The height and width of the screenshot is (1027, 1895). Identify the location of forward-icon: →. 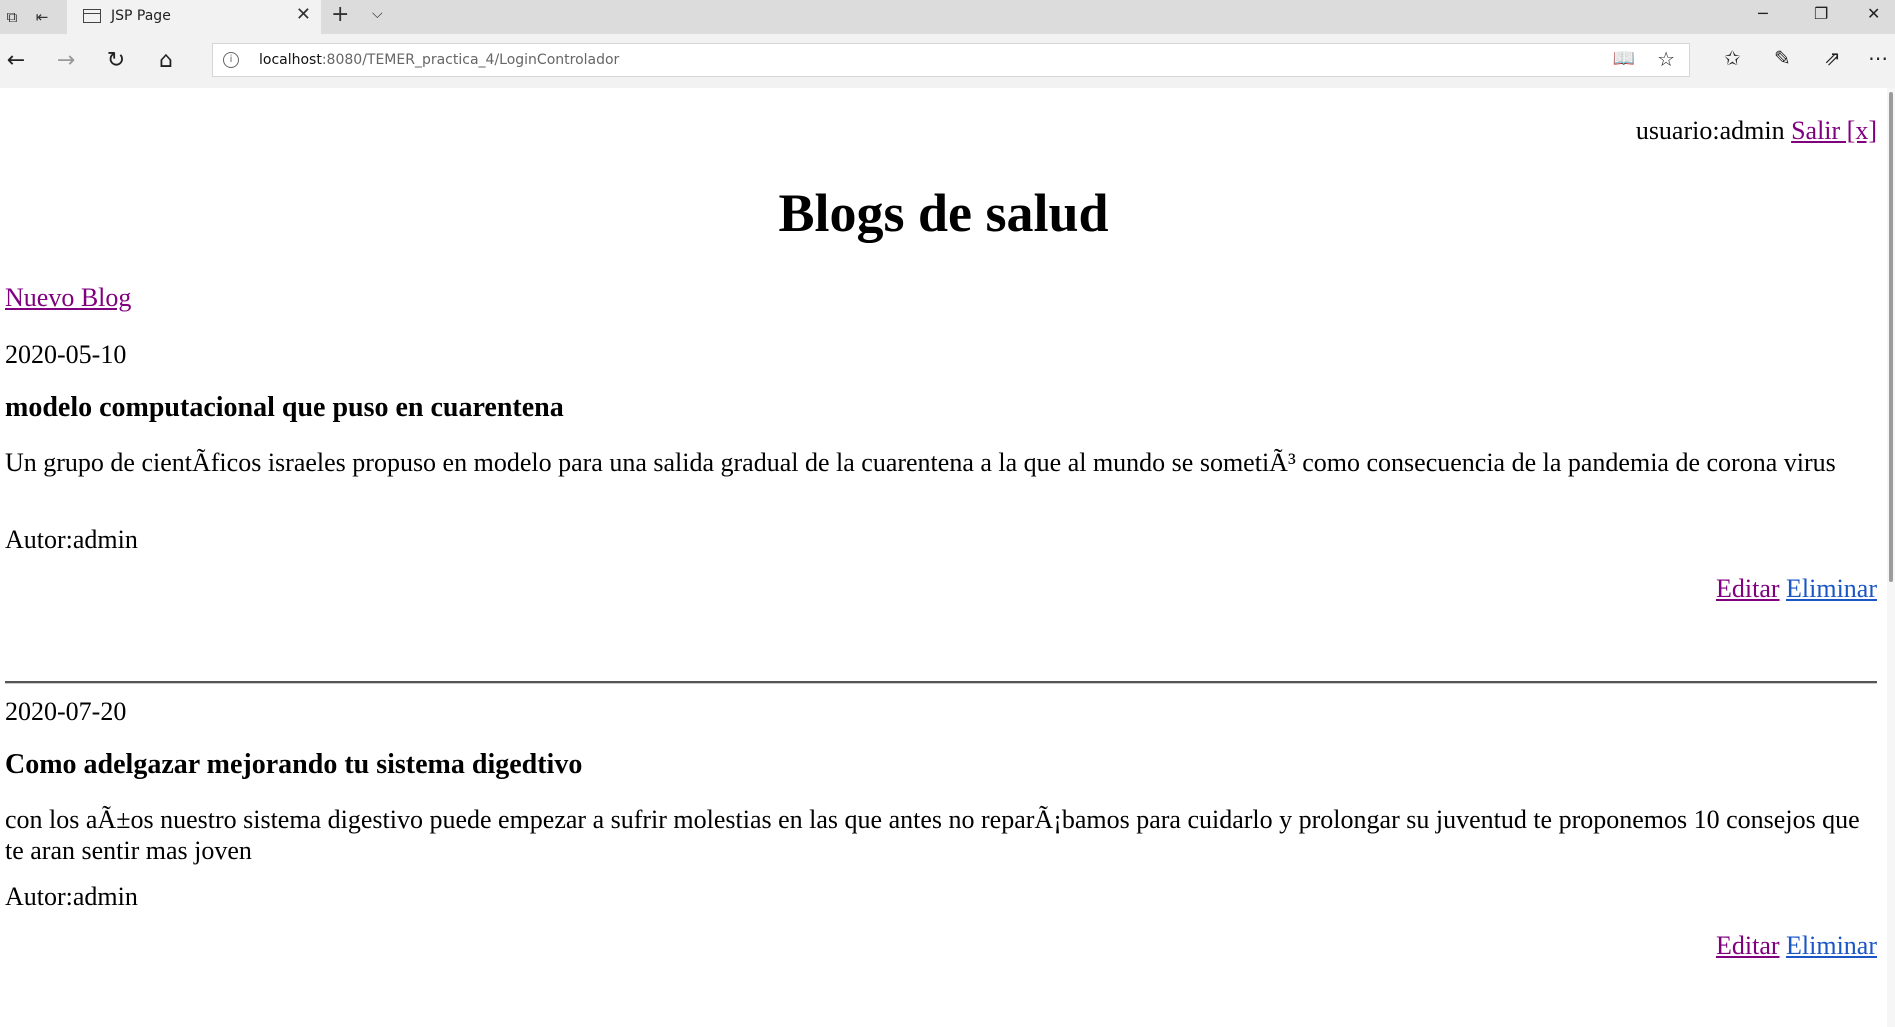
(66, 61).